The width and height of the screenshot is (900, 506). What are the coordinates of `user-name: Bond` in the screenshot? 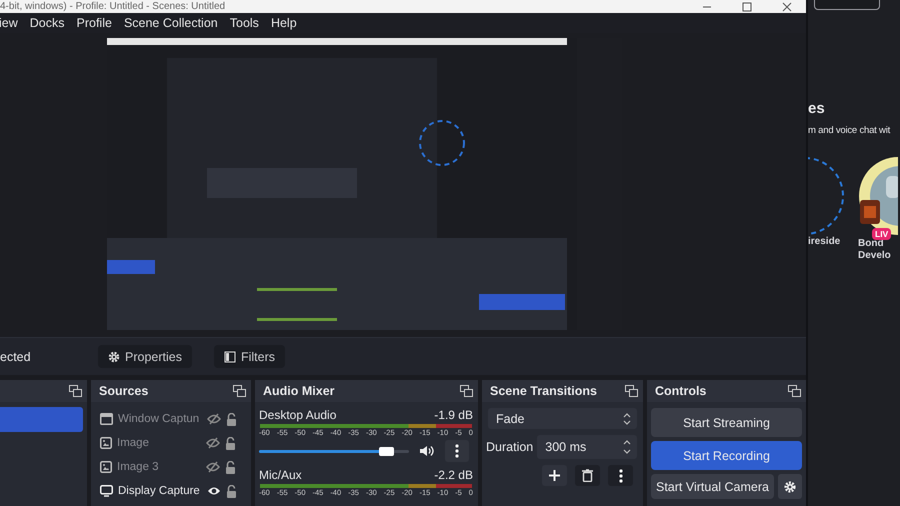 It's located at (871, 244).